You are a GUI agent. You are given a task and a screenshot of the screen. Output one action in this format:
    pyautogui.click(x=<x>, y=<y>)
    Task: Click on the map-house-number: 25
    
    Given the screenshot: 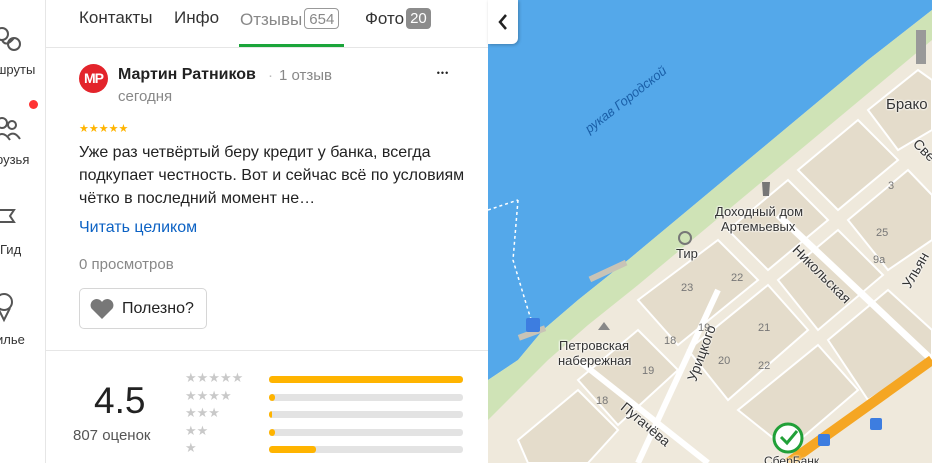 What is the action you would take?
    pyautogui.click(x=882, y=233)
    